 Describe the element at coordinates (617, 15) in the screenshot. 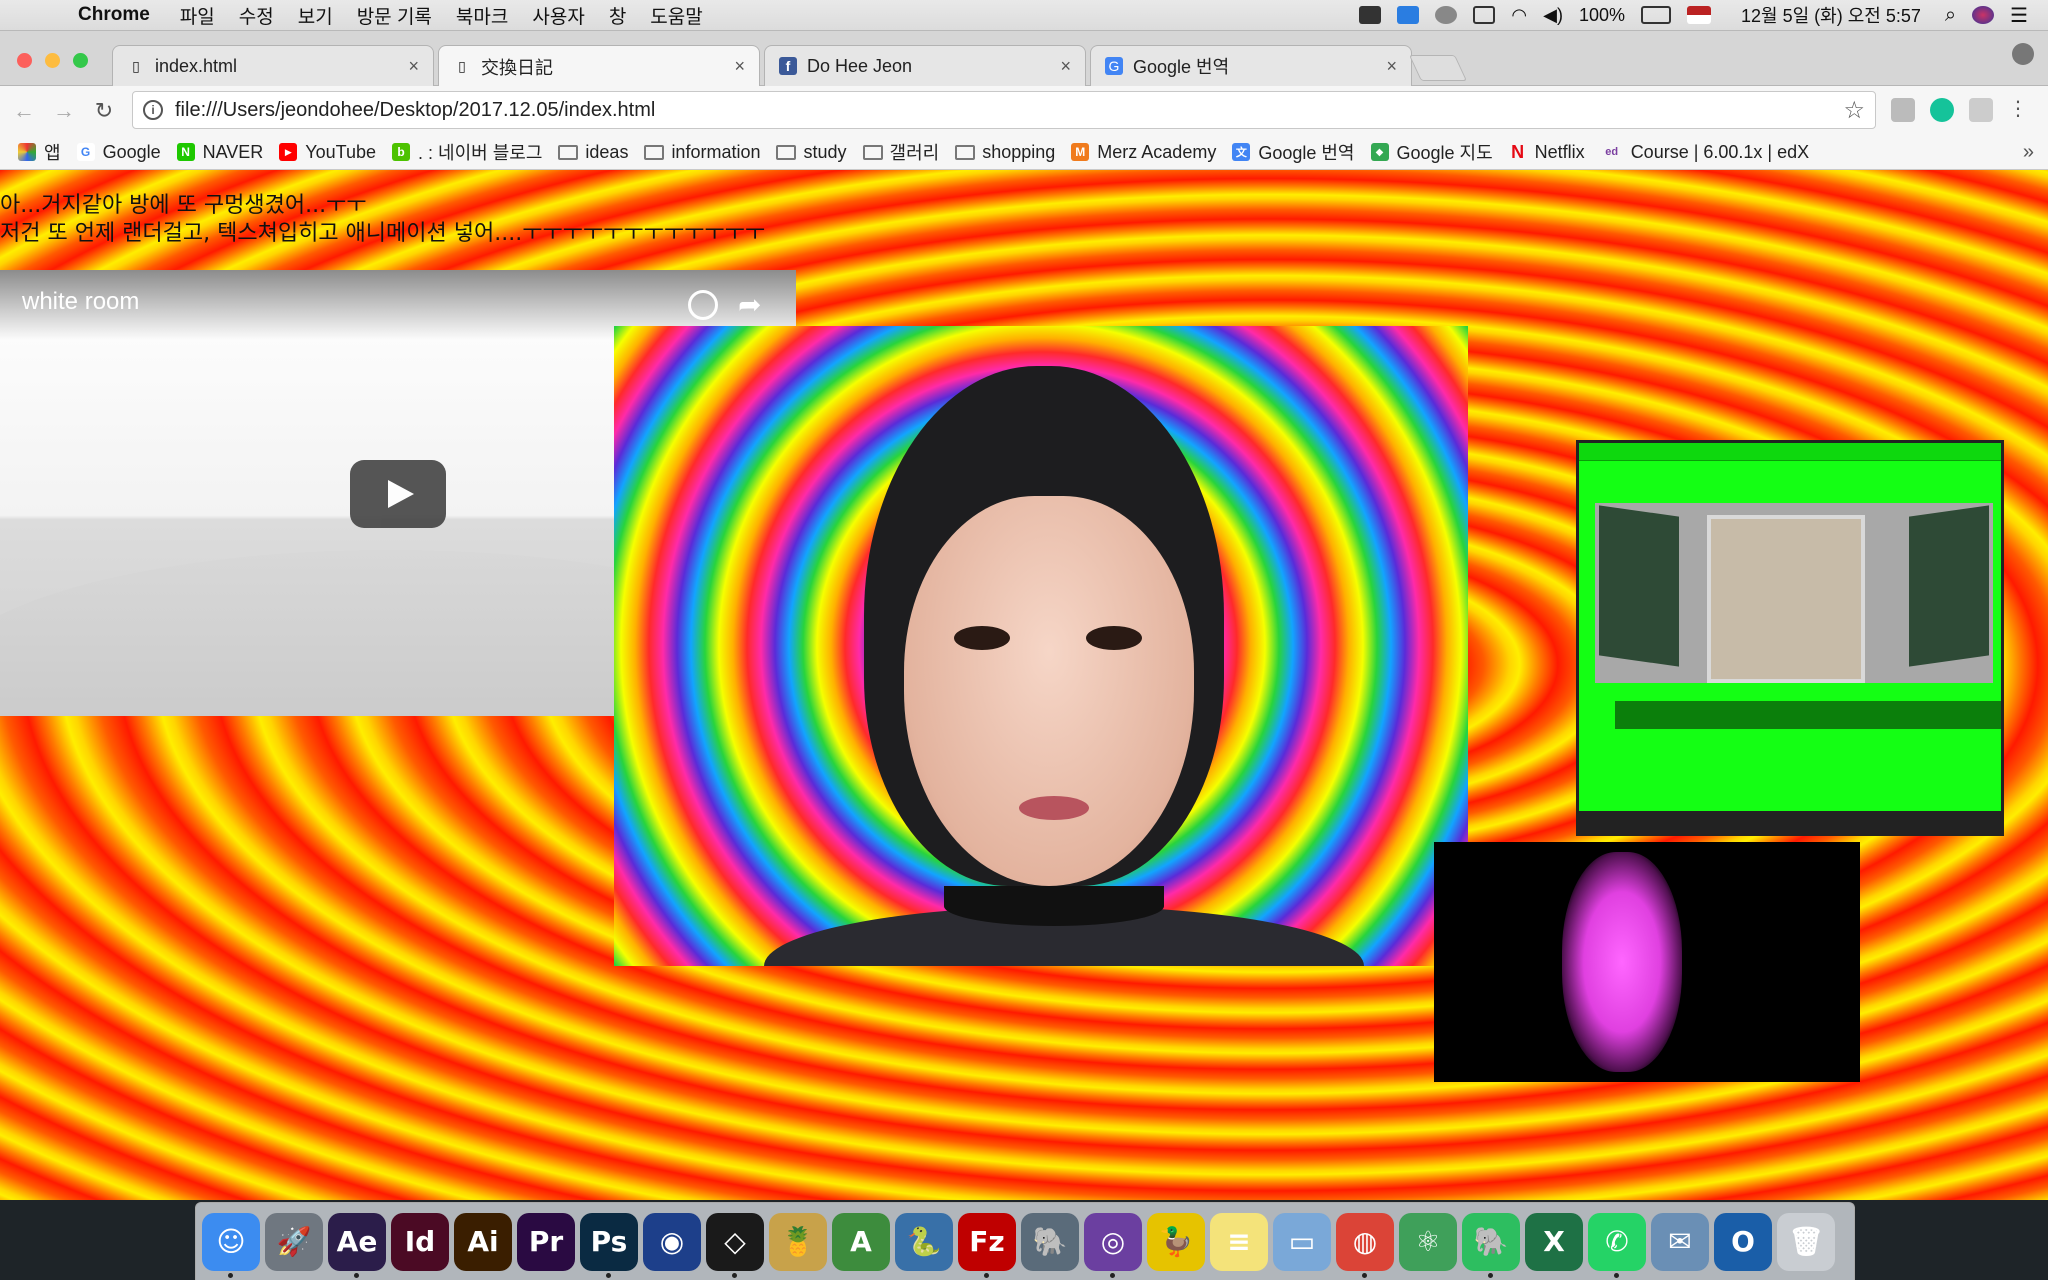

I see `menu-window: 창` at that location.